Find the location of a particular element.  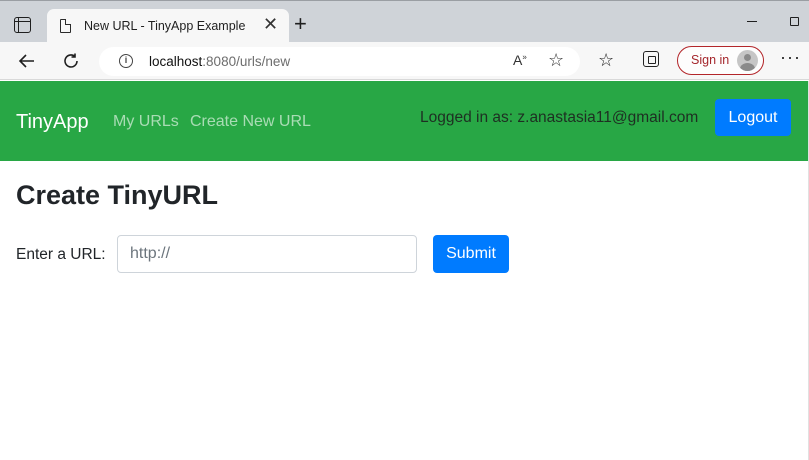

more-icon: ··· is located at coordinates (790, 57).